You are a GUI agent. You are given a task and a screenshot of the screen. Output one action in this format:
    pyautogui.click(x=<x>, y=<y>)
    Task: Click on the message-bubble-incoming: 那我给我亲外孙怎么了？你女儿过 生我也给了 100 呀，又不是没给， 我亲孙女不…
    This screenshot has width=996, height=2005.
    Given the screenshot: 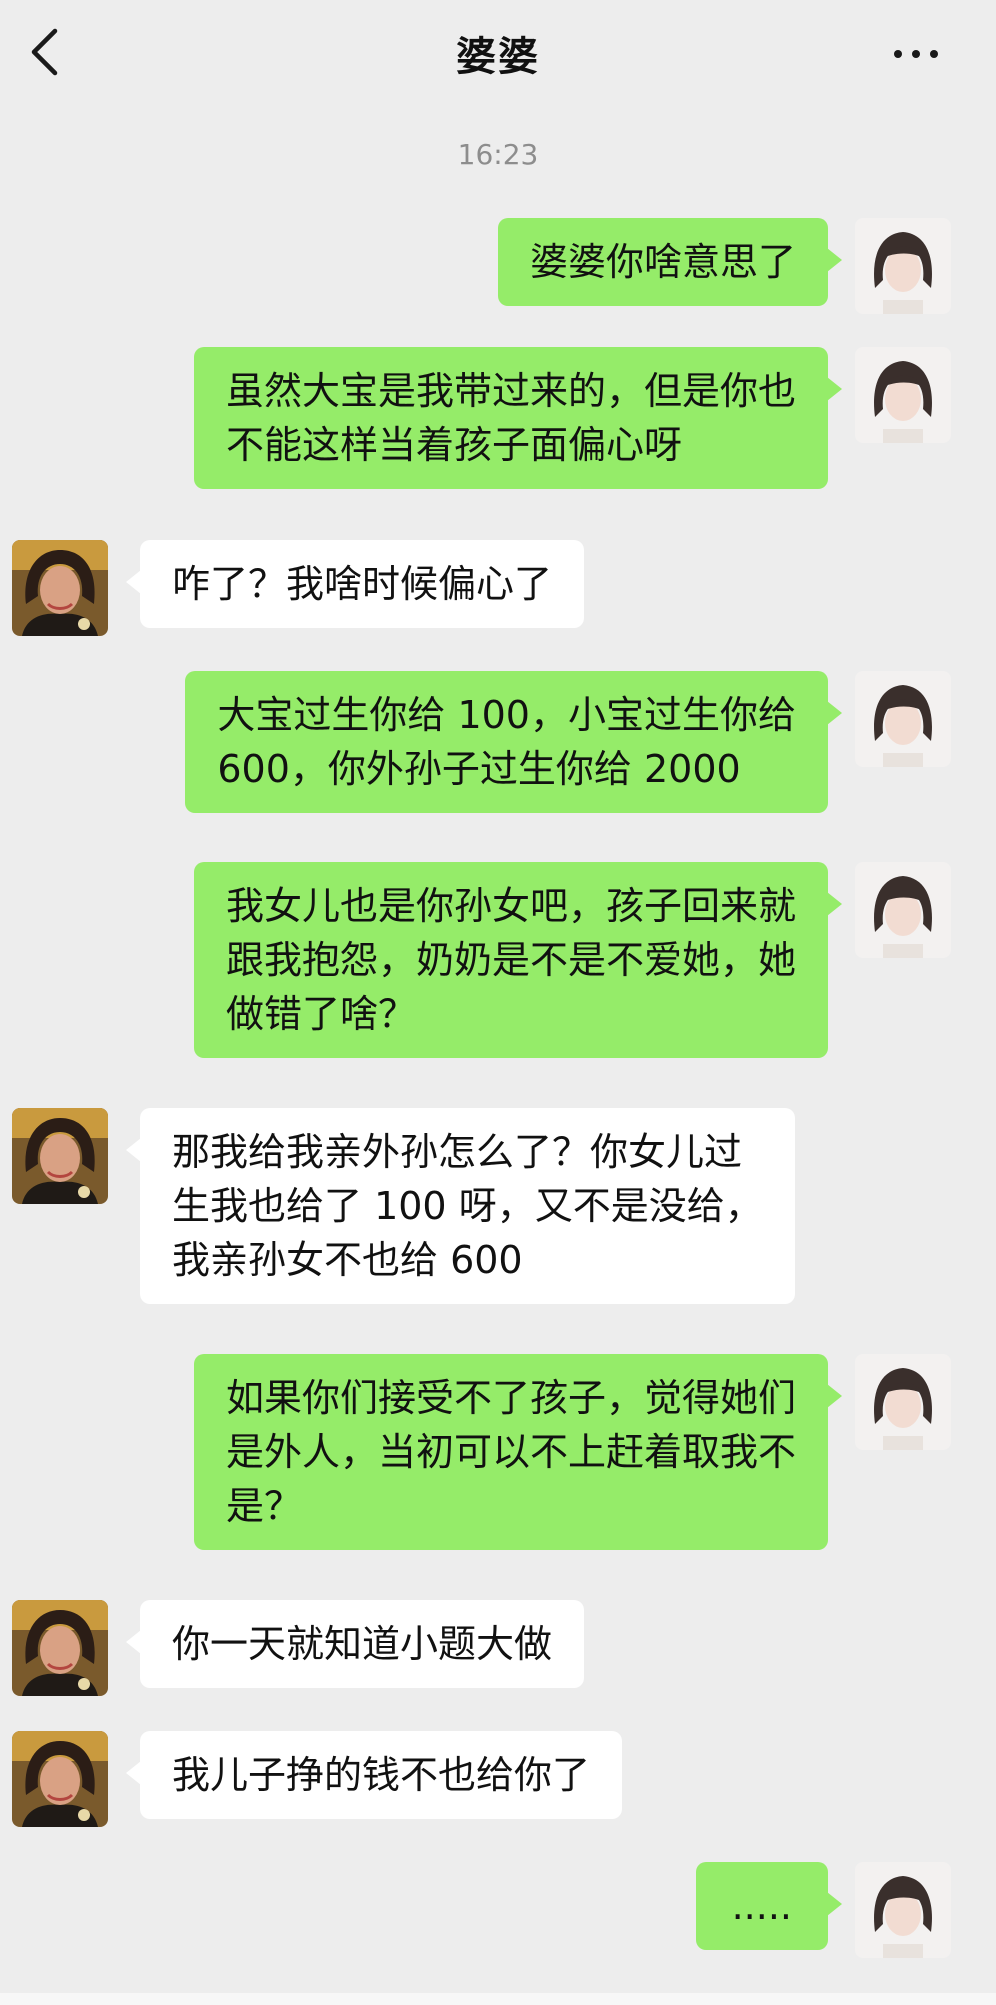 What is the action you would take?
    pyautogui.click(x=460, y=1206)
    